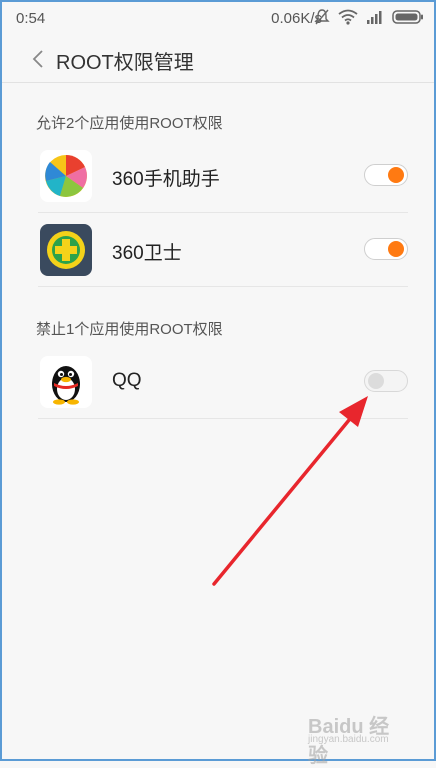  Describe the element at coordinates (66, 176) in the screenshot. I see `360-app-store-icon` at that location.